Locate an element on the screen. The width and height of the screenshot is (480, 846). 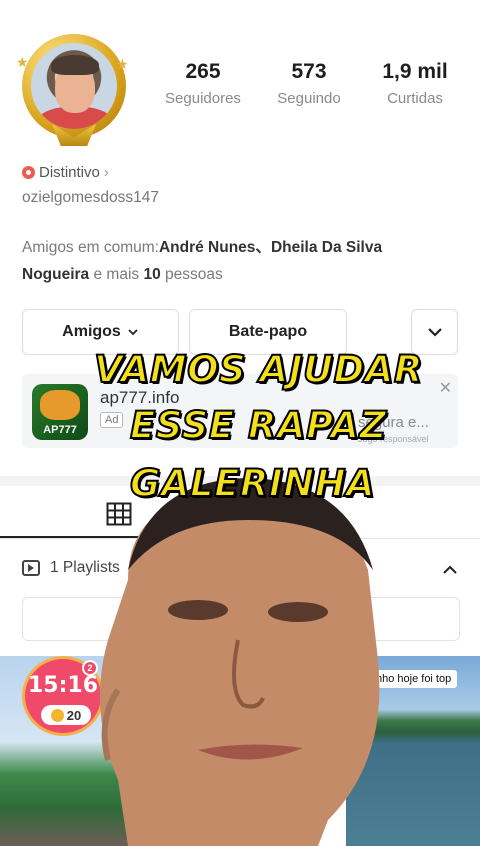
mutual-prefix: Amigos em comum: is located at coordinates (90, 247).